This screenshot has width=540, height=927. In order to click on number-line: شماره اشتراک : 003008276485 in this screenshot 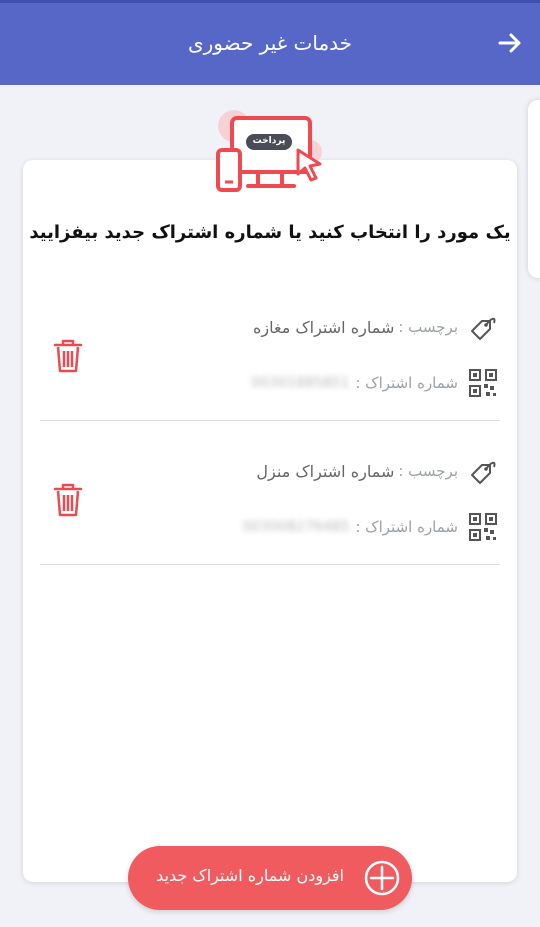, I will do `click(371, 527)`.